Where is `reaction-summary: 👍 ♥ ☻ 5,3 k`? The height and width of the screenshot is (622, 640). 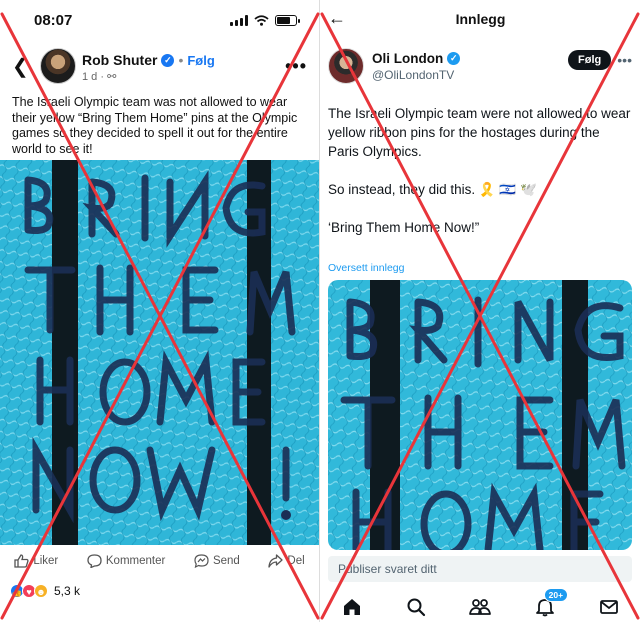 reaction-summary: 👍 ♥ ☻ 5,3 k is located at coordinates (45, 591).